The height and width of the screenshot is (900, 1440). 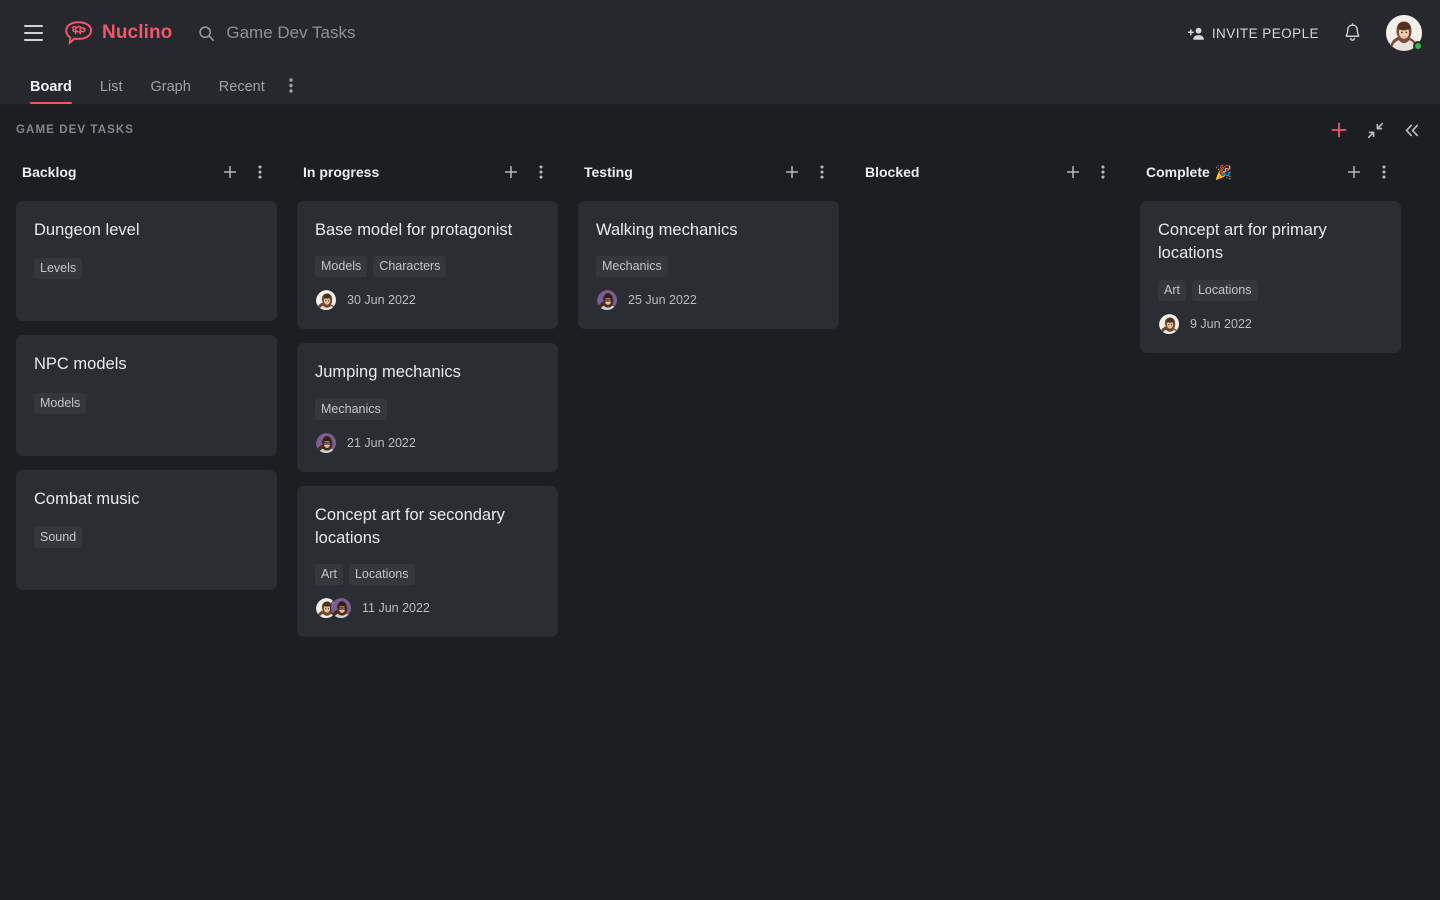 What do you see at coordinates (381, 442) in the screenshot?
I see `card-date: 21 Jun 2022` at bounding box center [381, 442].